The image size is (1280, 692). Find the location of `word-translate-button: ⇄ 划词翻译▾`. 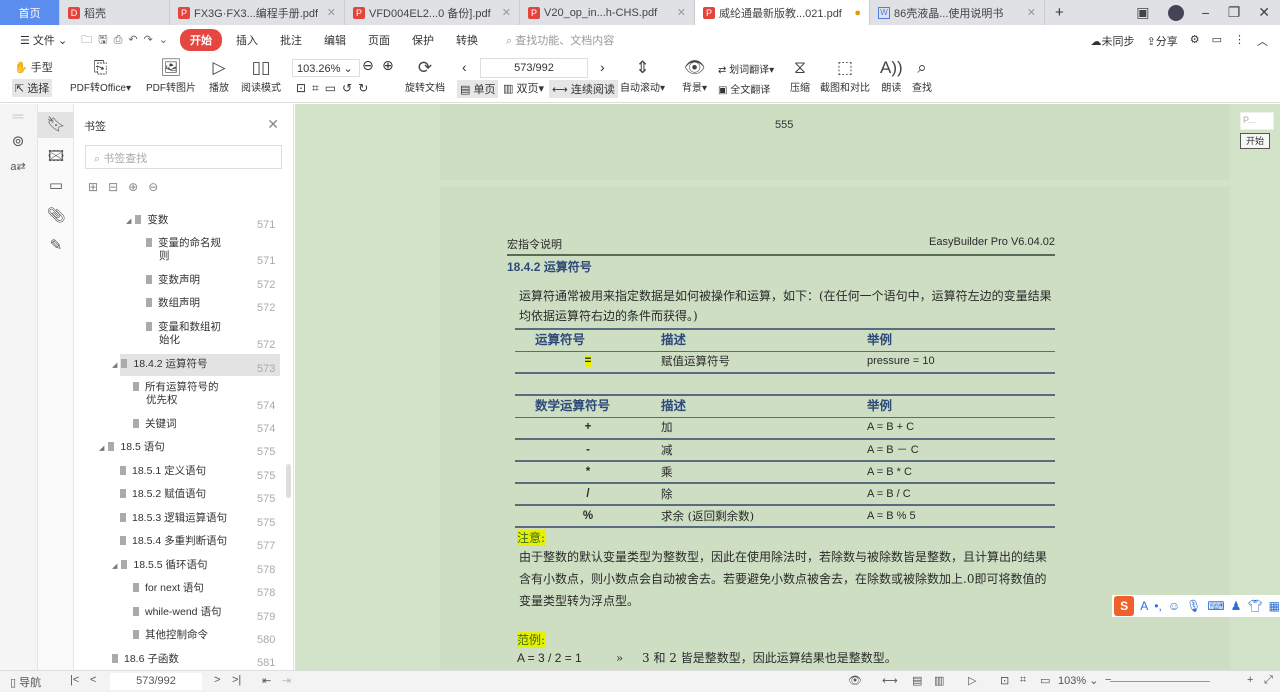

word-translate-button: ⇄ 划词翻译▾ is located at coordinates (746, 68).